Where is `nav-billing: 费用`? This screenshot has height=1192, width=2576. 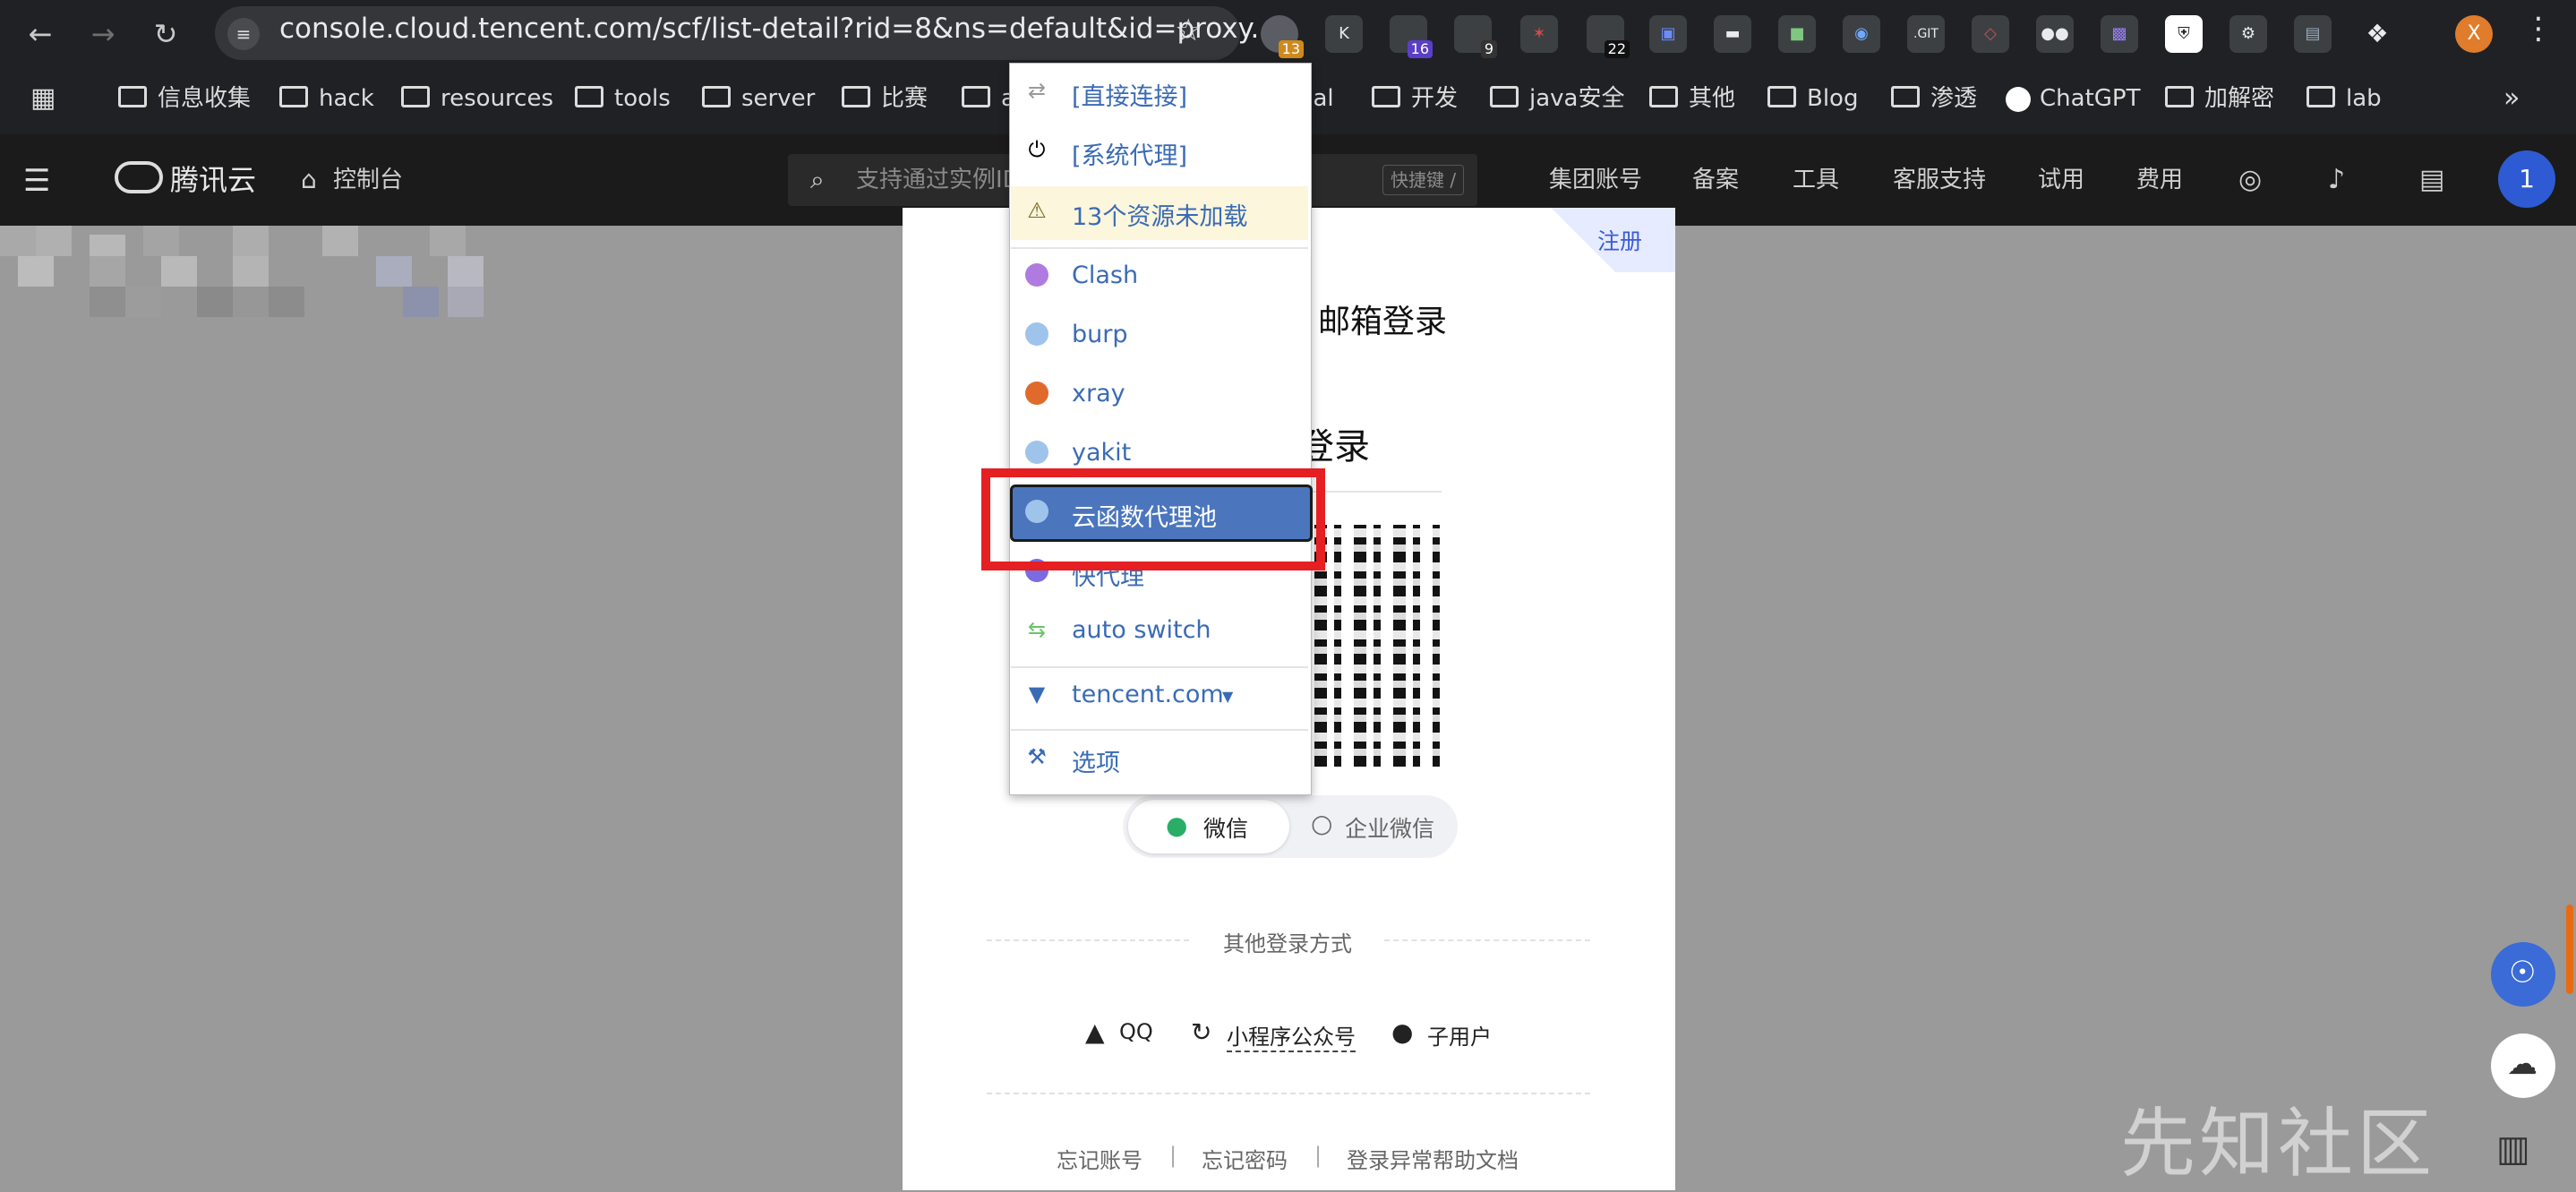
nav-billing: 费用 is located at coordinates (2159, 180).